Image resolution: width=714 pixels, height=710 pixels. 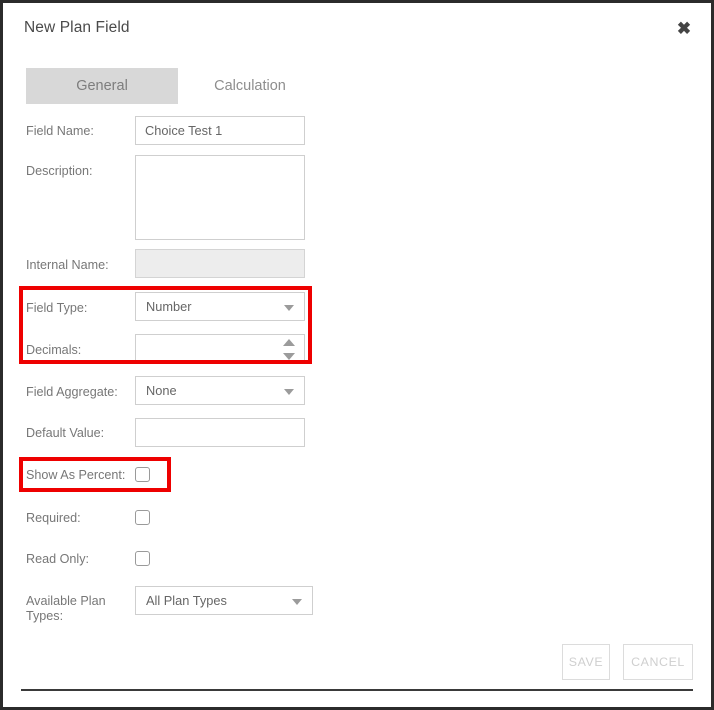 I want to click on default-value-input, so click(x=220, y=432).